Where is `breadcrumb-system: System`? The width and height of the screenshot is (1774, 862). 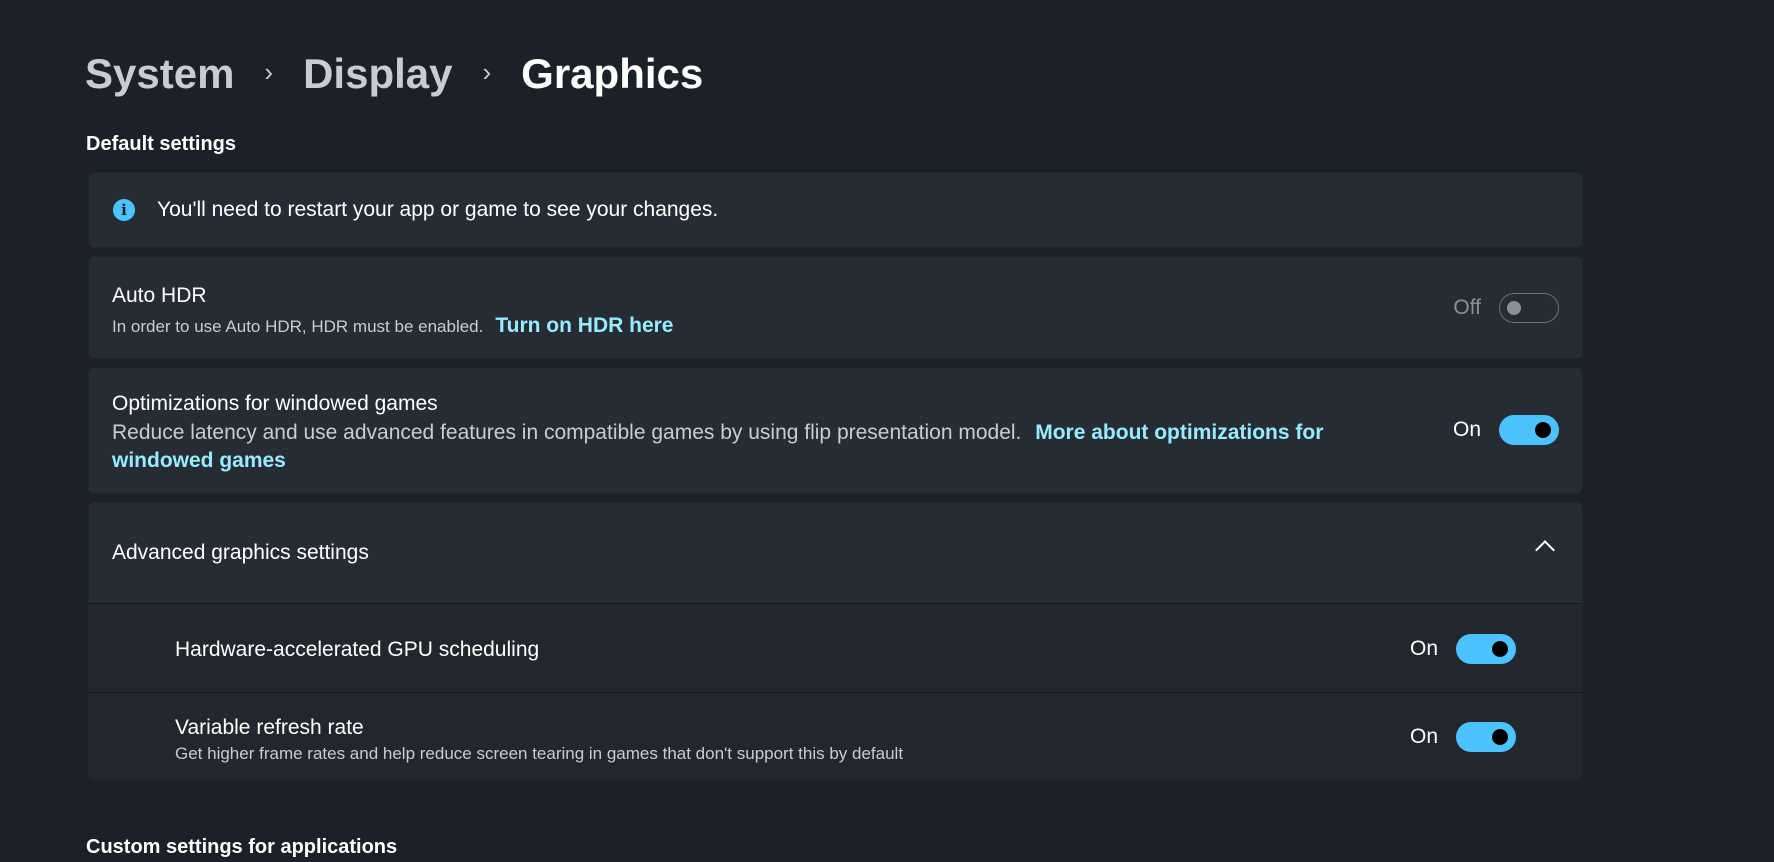
breadcrumb-system: System is located at coordinates (159, 74).